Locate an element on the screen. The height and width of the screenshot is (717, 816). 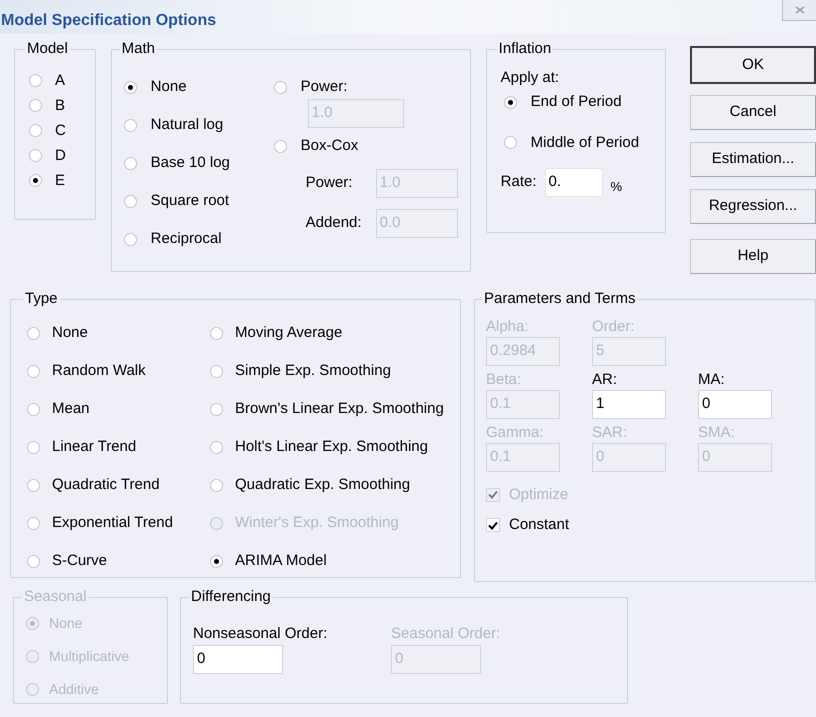
radio-button: S-Curve is located at coordinates (67, 561).